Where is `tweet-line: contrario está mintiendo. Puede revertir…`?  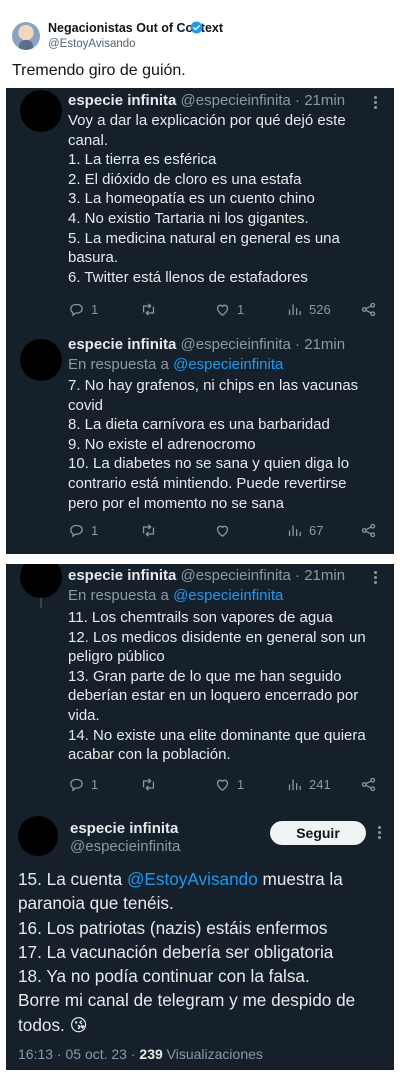 tweet-line: contrario está mintiendo. Puede revertir… is located at coordinates (207, 483).